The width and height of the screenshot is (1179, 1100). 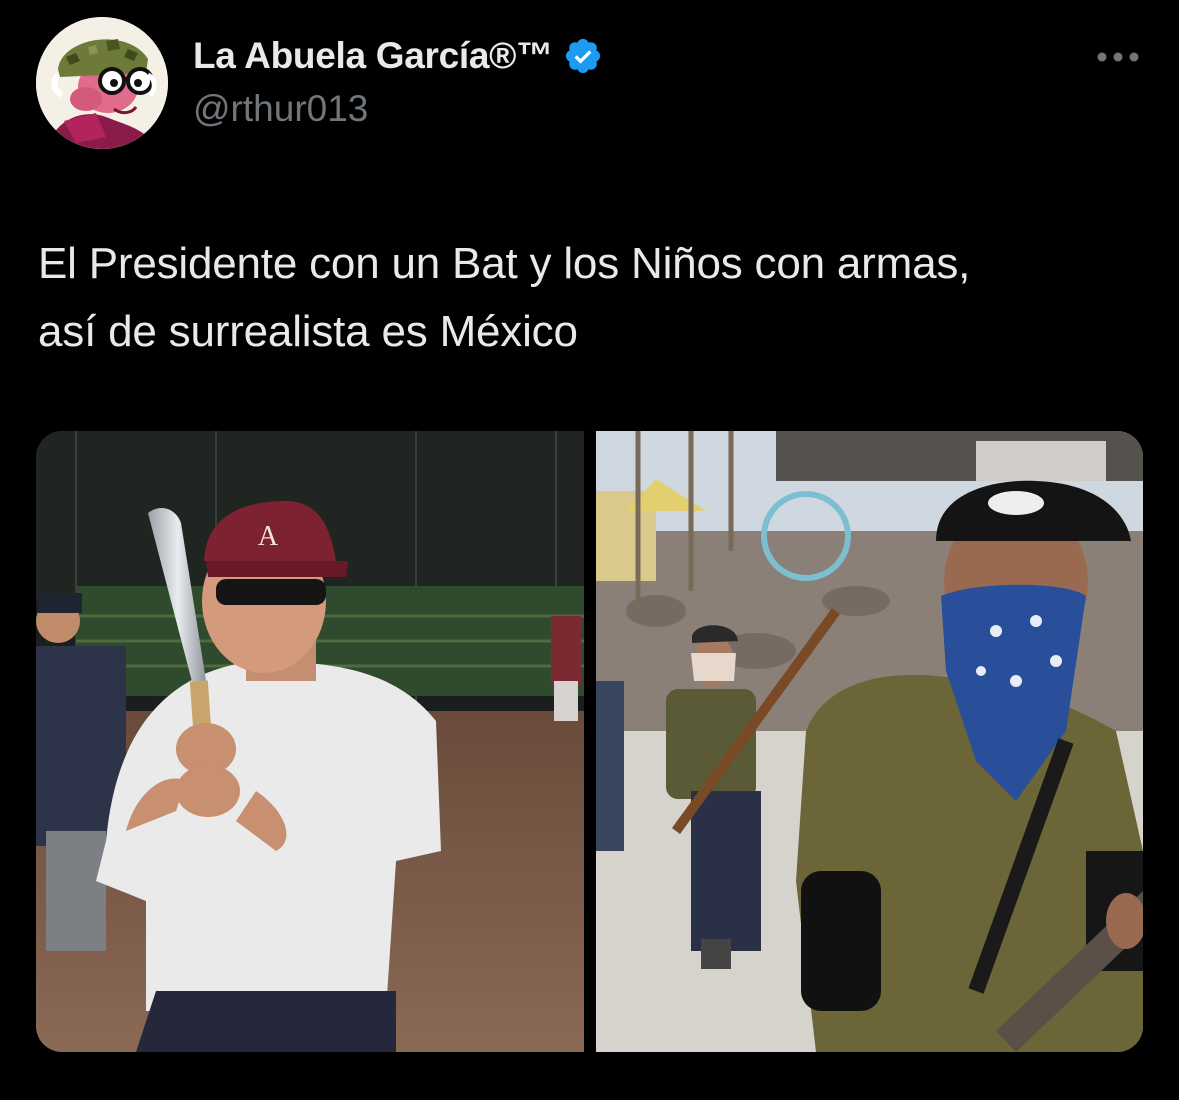 I want to click on avatar-cartoon-icon, so click(x=102, y=83).